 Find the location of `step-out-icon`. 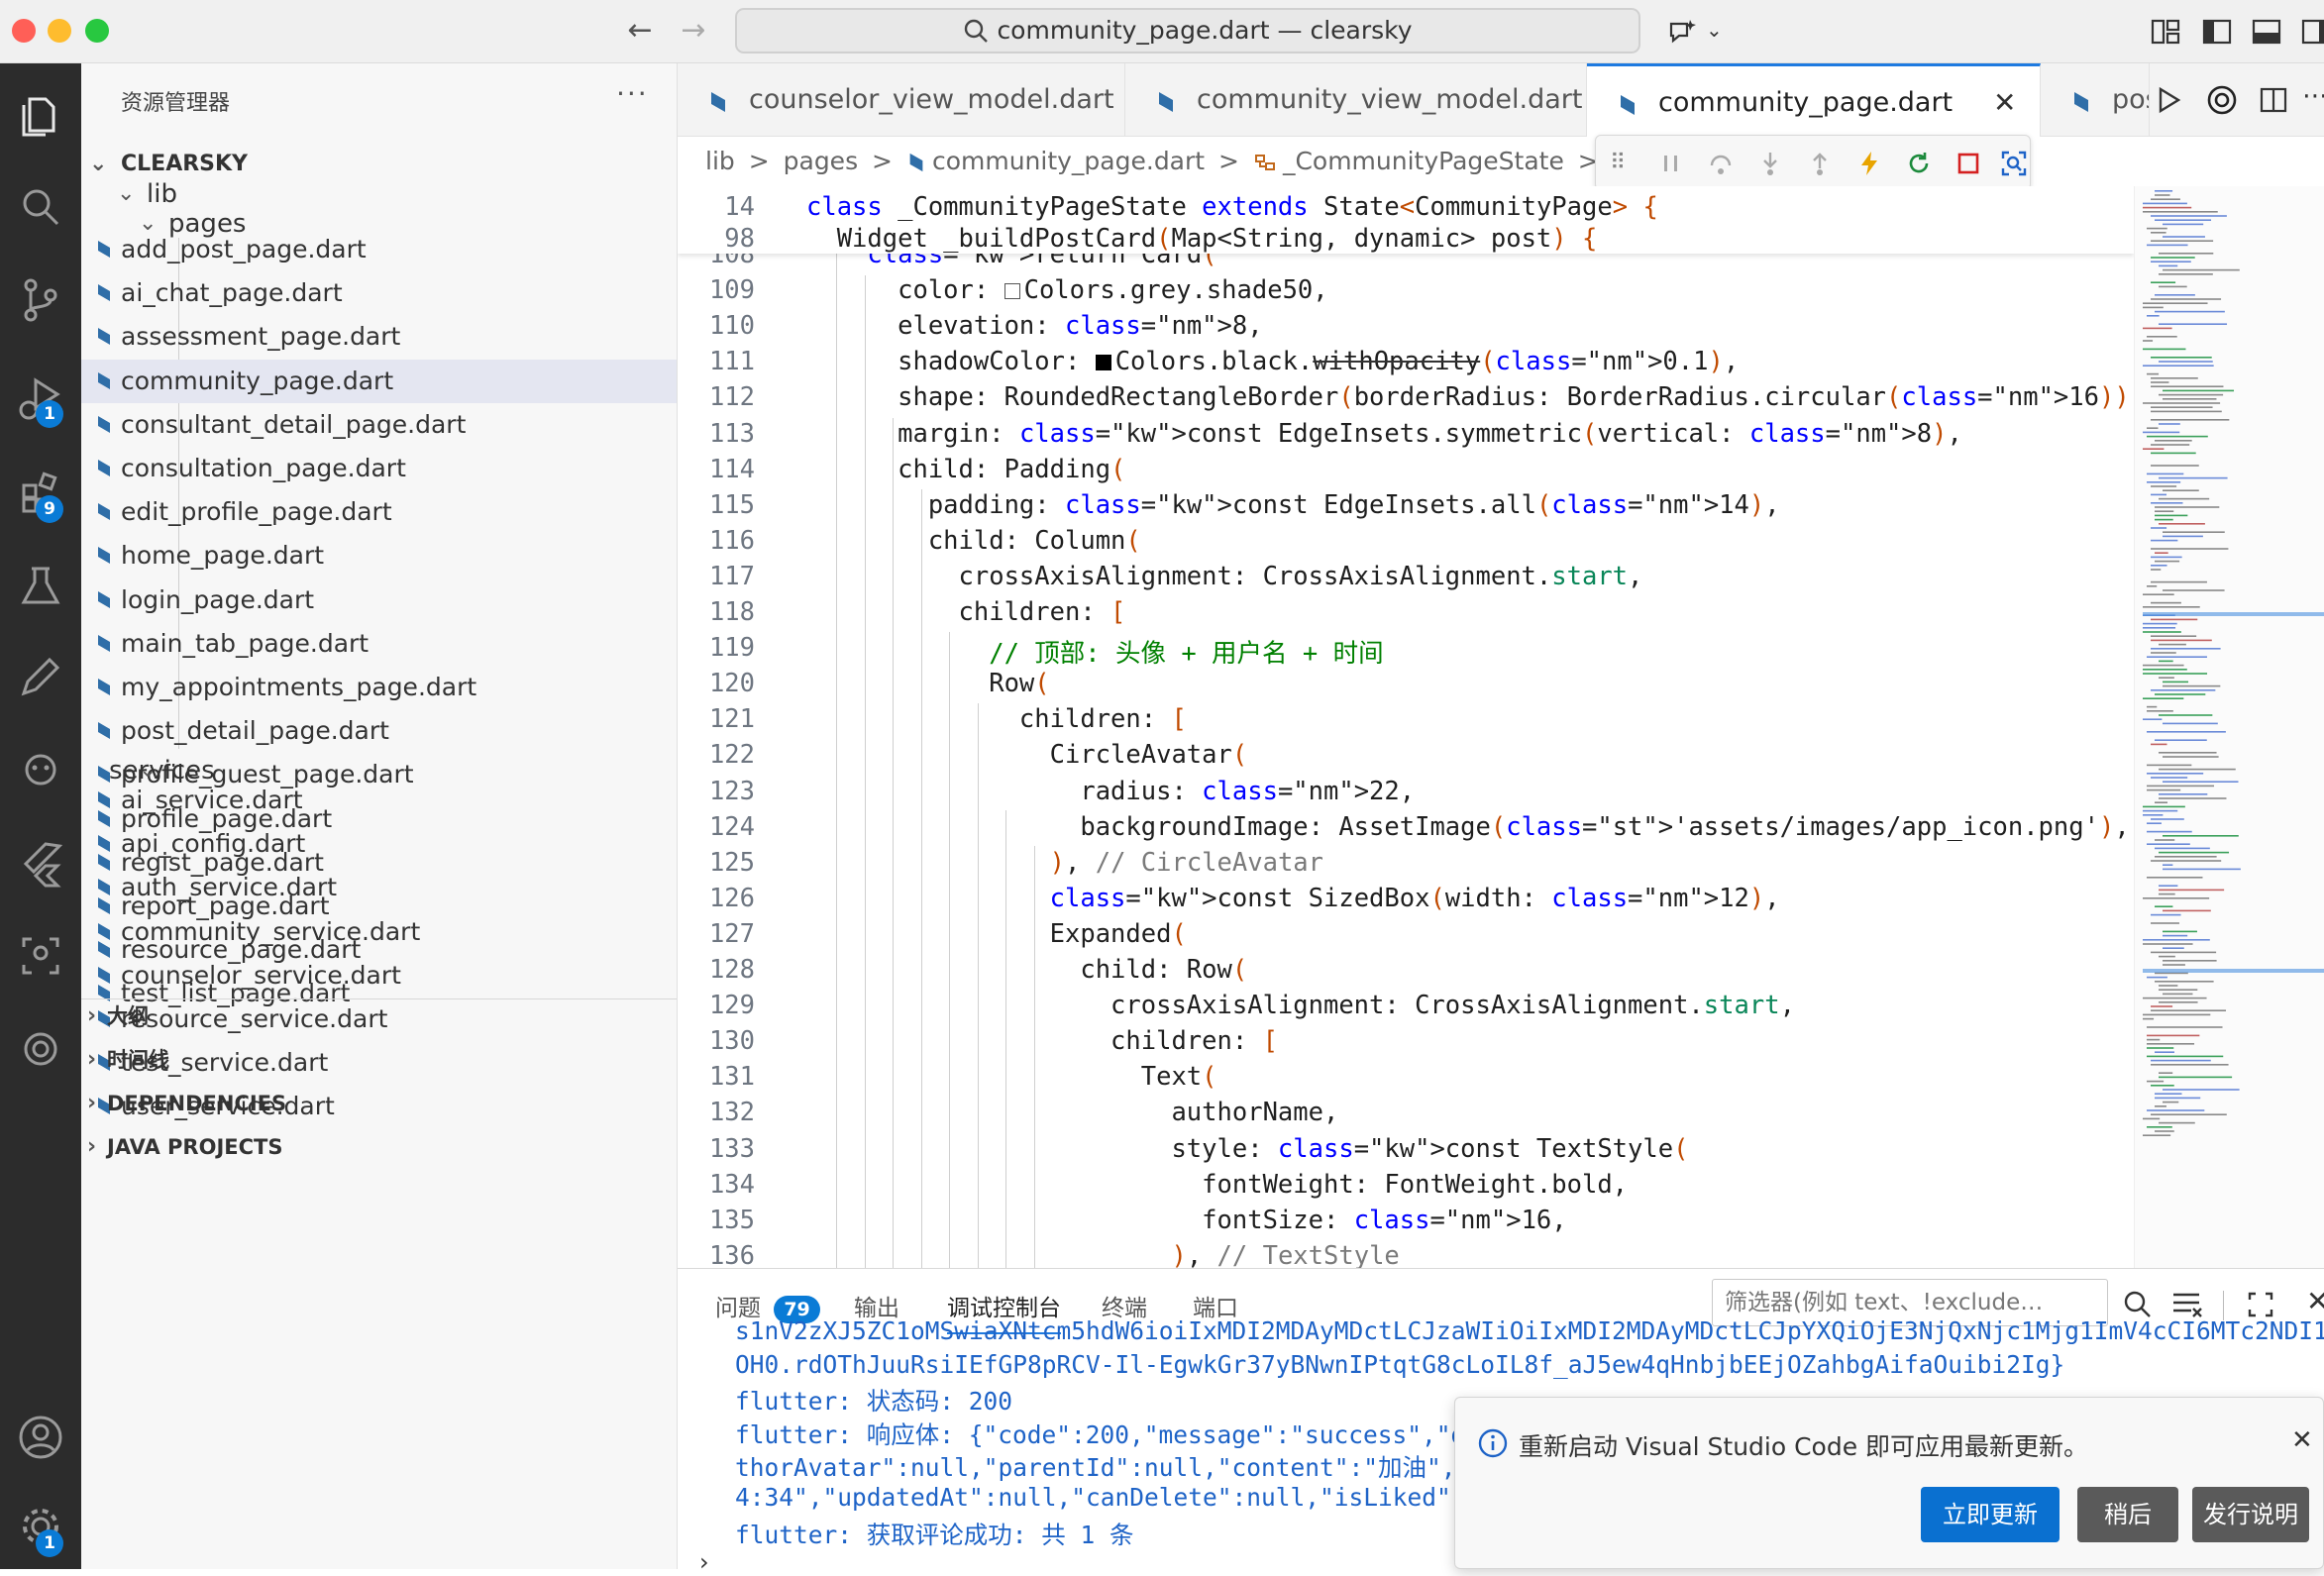

step-out-icon is located at coordinates (1820, 163).